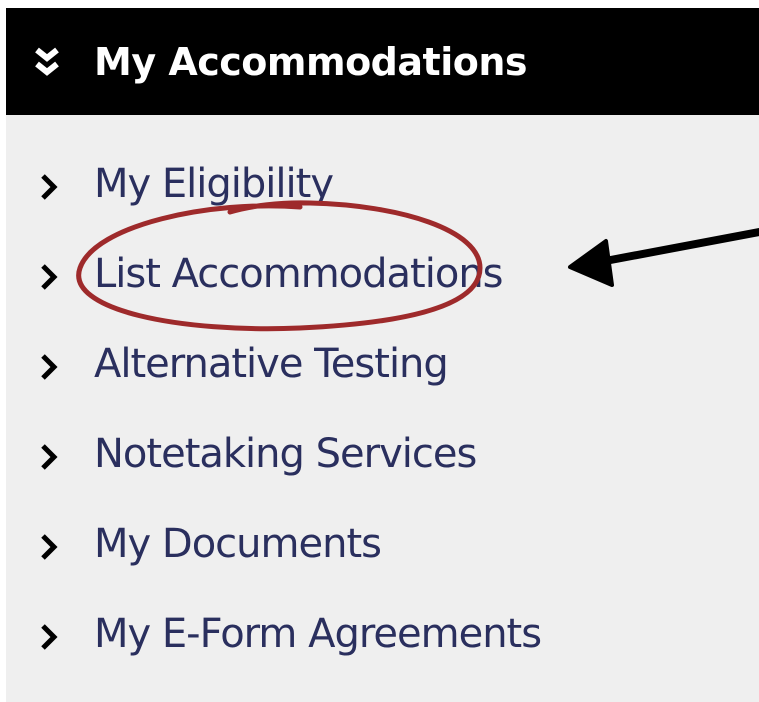 This screenshot has width=759, height=702. What do you see at coordinates (382, 183) in the screenshot?
I see `menu-item-my-eligibility: My Eligibility` at bounding box center [382, 183].